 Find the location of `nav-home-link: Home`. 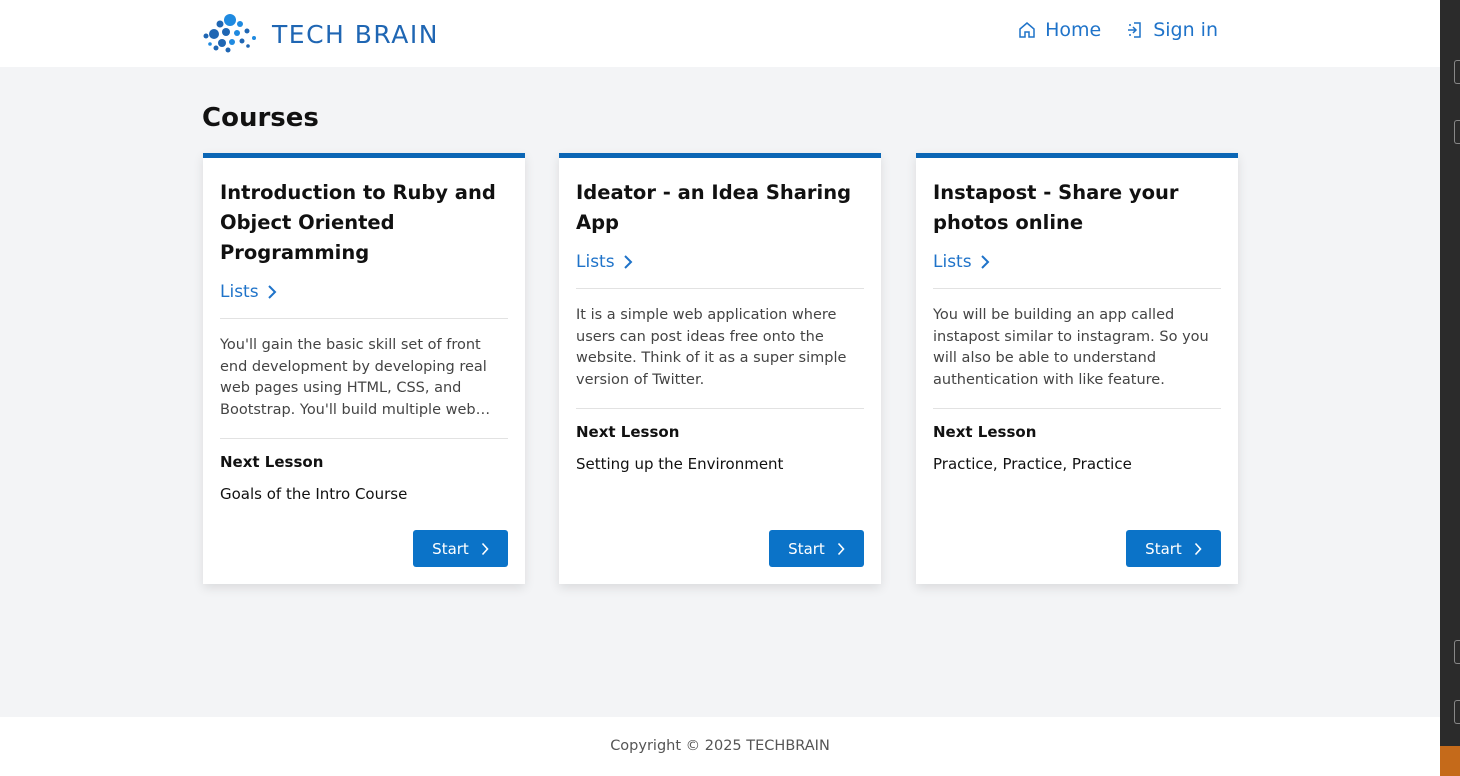

nav-home-link: Home is located at coordinates (1059, 30).